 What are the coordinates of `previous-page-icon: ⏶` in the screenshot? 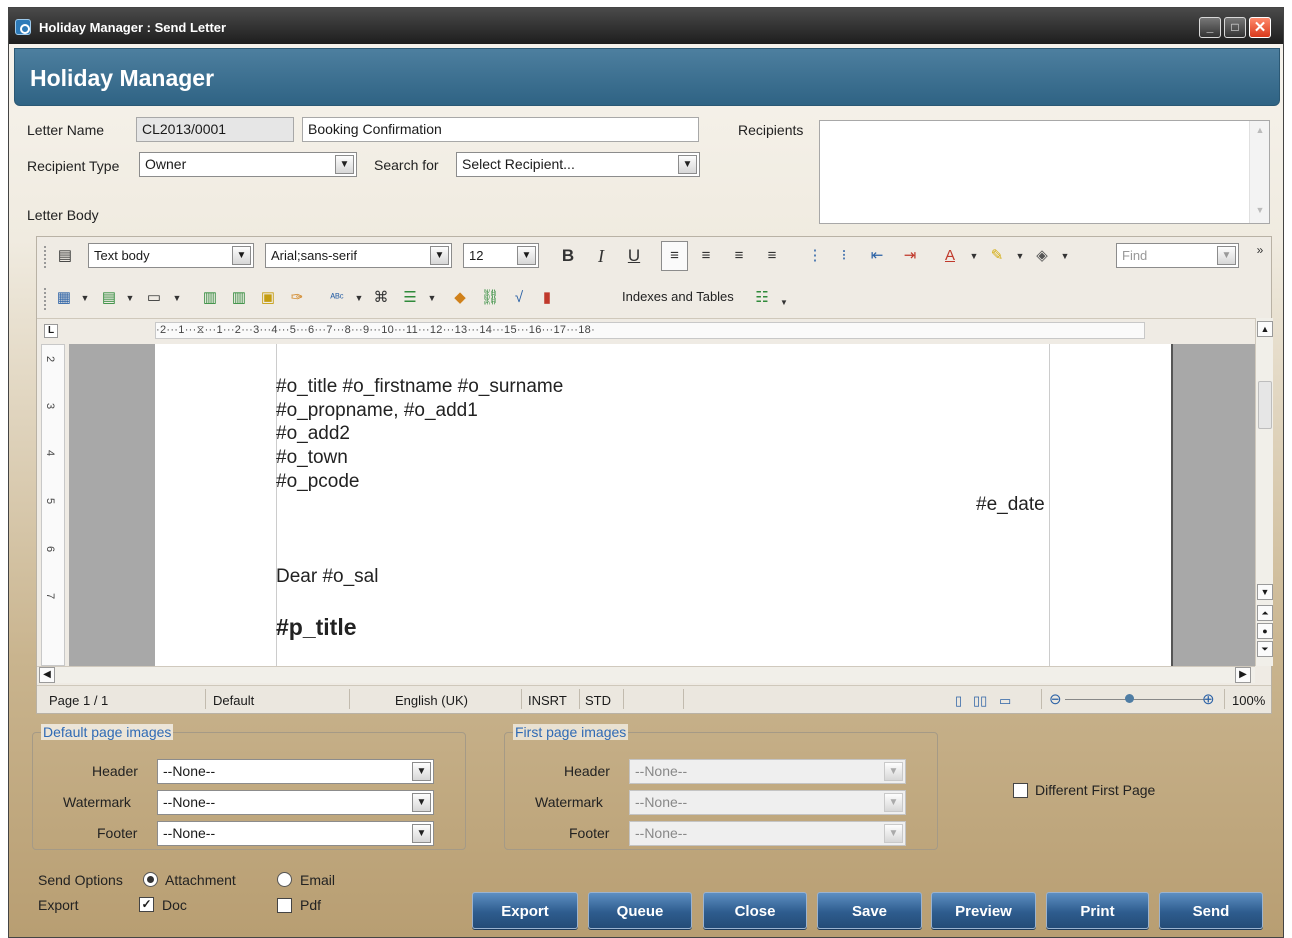 It's located at (1265, 613).